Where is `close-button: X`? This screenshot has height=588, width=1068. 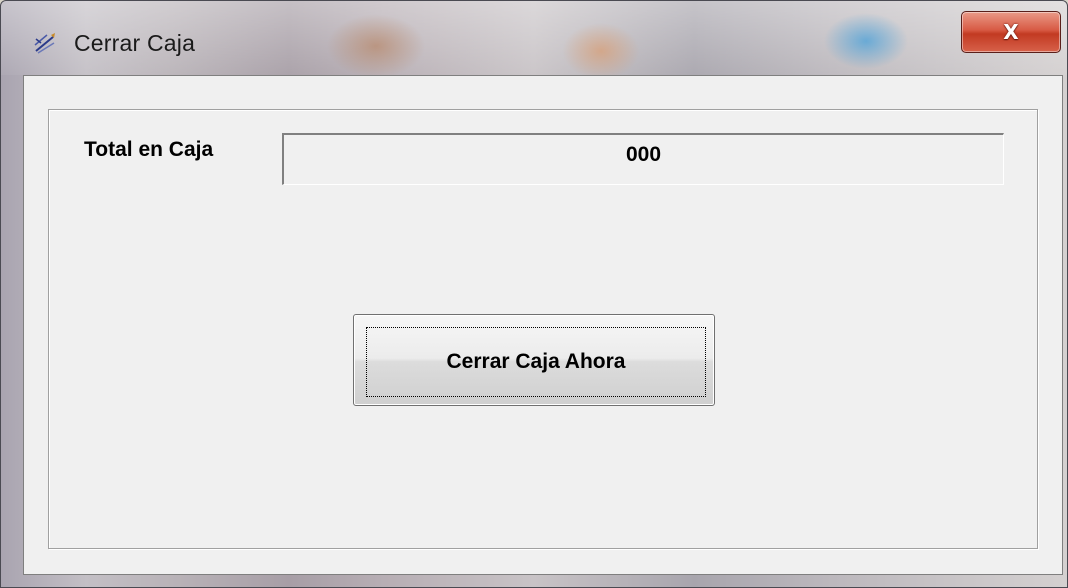 close-button: X is located at coordinates (1011, 32).